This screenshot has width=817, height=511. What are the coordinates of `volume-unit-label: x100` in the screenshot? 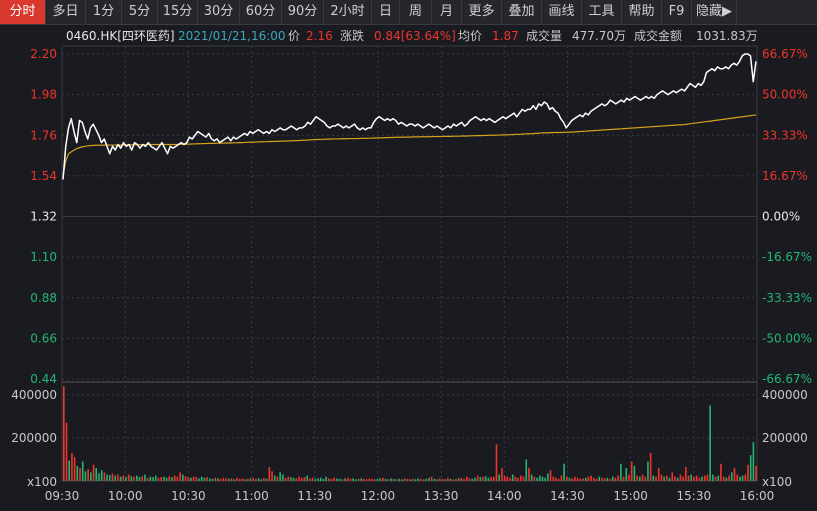 It's located at (42, 482).